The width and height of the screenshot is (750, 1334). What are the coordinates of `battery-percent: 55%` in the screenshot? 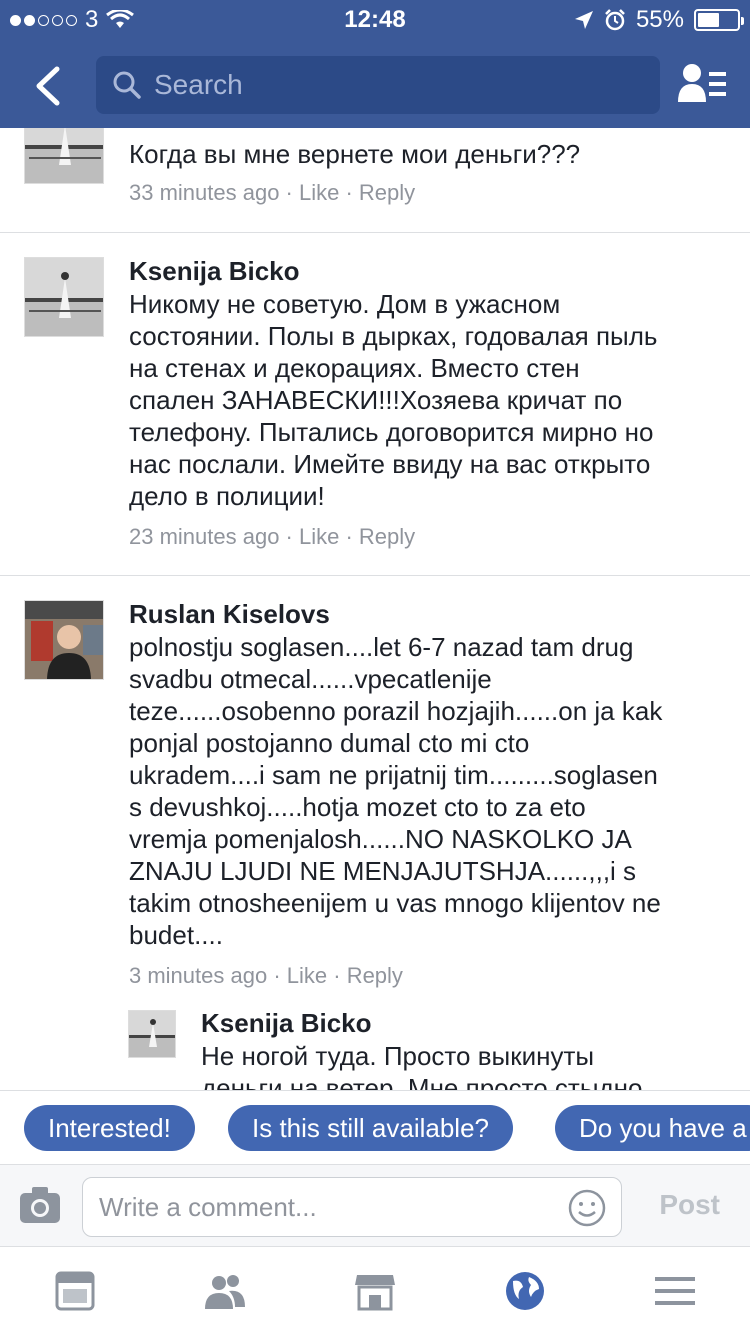 It's located at (659, 19).